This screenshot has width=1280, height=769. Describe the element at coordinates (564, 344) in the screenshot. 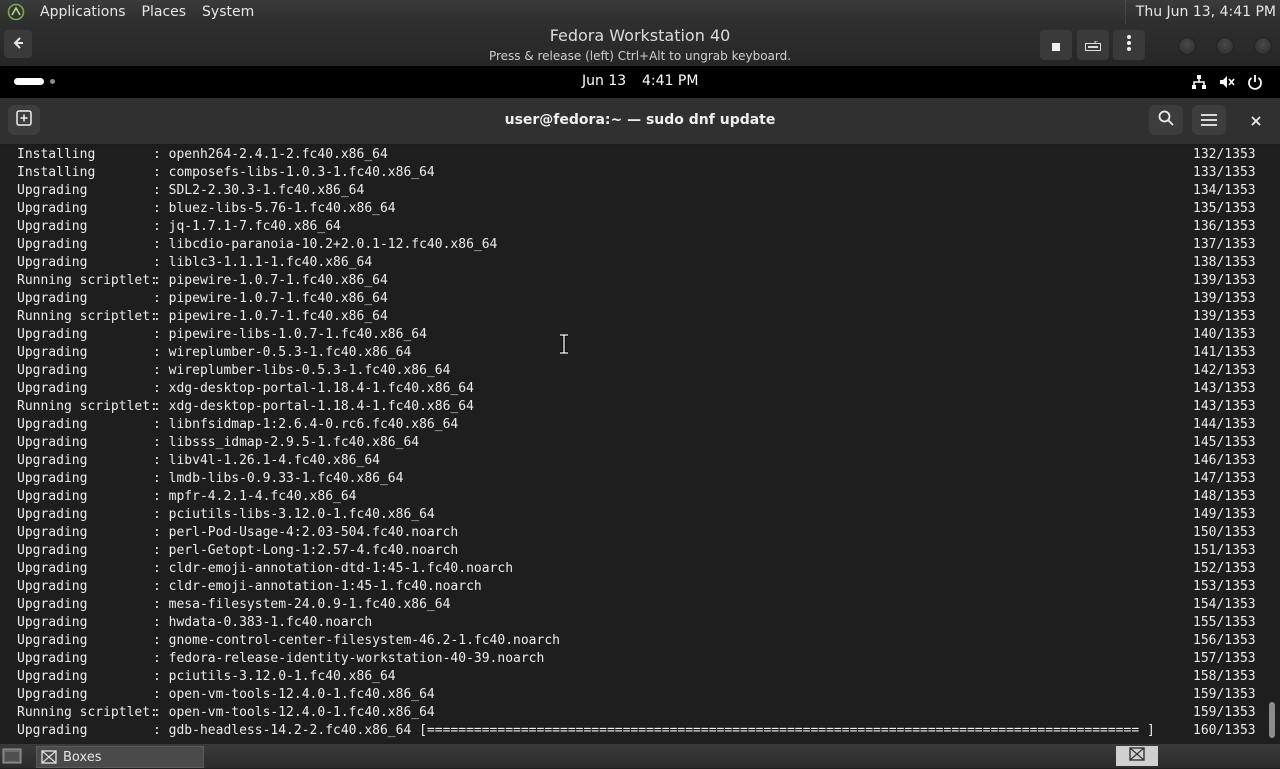

I see `text-cursor-icon` at that location.